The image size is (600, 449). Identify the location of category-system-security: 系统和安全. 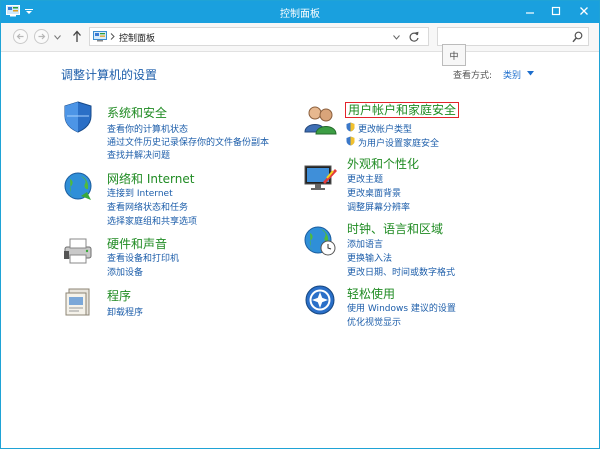
(137, 112).